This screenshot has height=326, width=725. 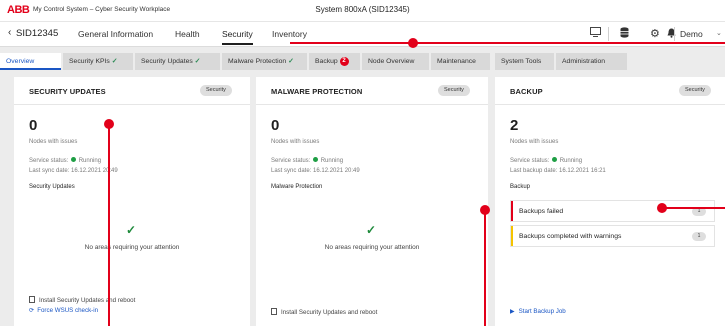 What do you see at coordinates (612, 236) in the screenshot?
I see `backups-warnings-row: Backups completed with warnings 1` at bounding box center [612, 236].